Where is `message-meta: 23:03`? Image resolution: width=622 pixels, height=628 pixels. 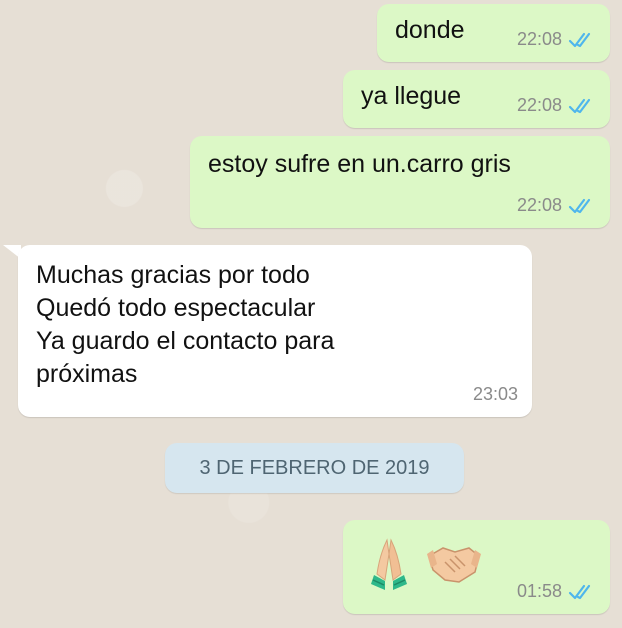
message-meta: 23:03 is located at coordinates (495, 394).